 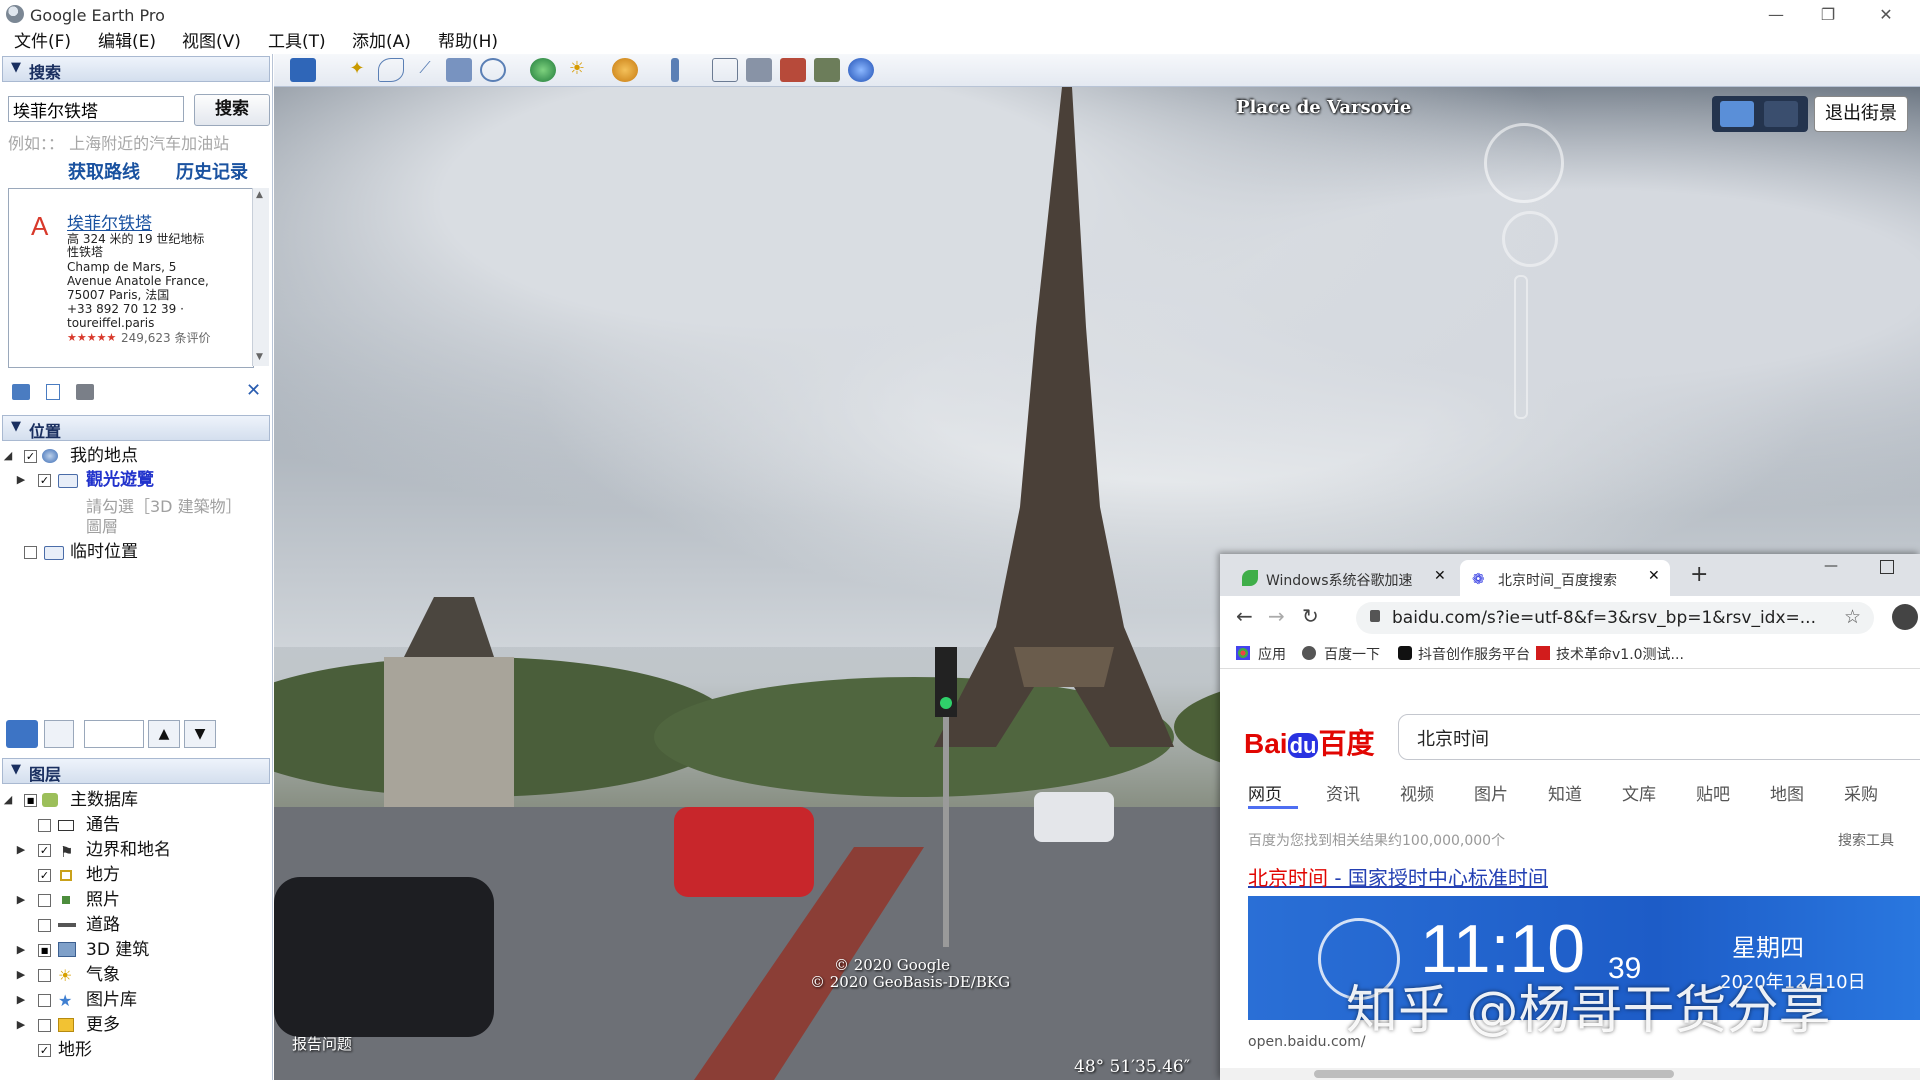 What do you see at coordinates (1760, 114) in the screenshot?
I see `street-view-mode-toggle` at bounding box center [1760, 114].